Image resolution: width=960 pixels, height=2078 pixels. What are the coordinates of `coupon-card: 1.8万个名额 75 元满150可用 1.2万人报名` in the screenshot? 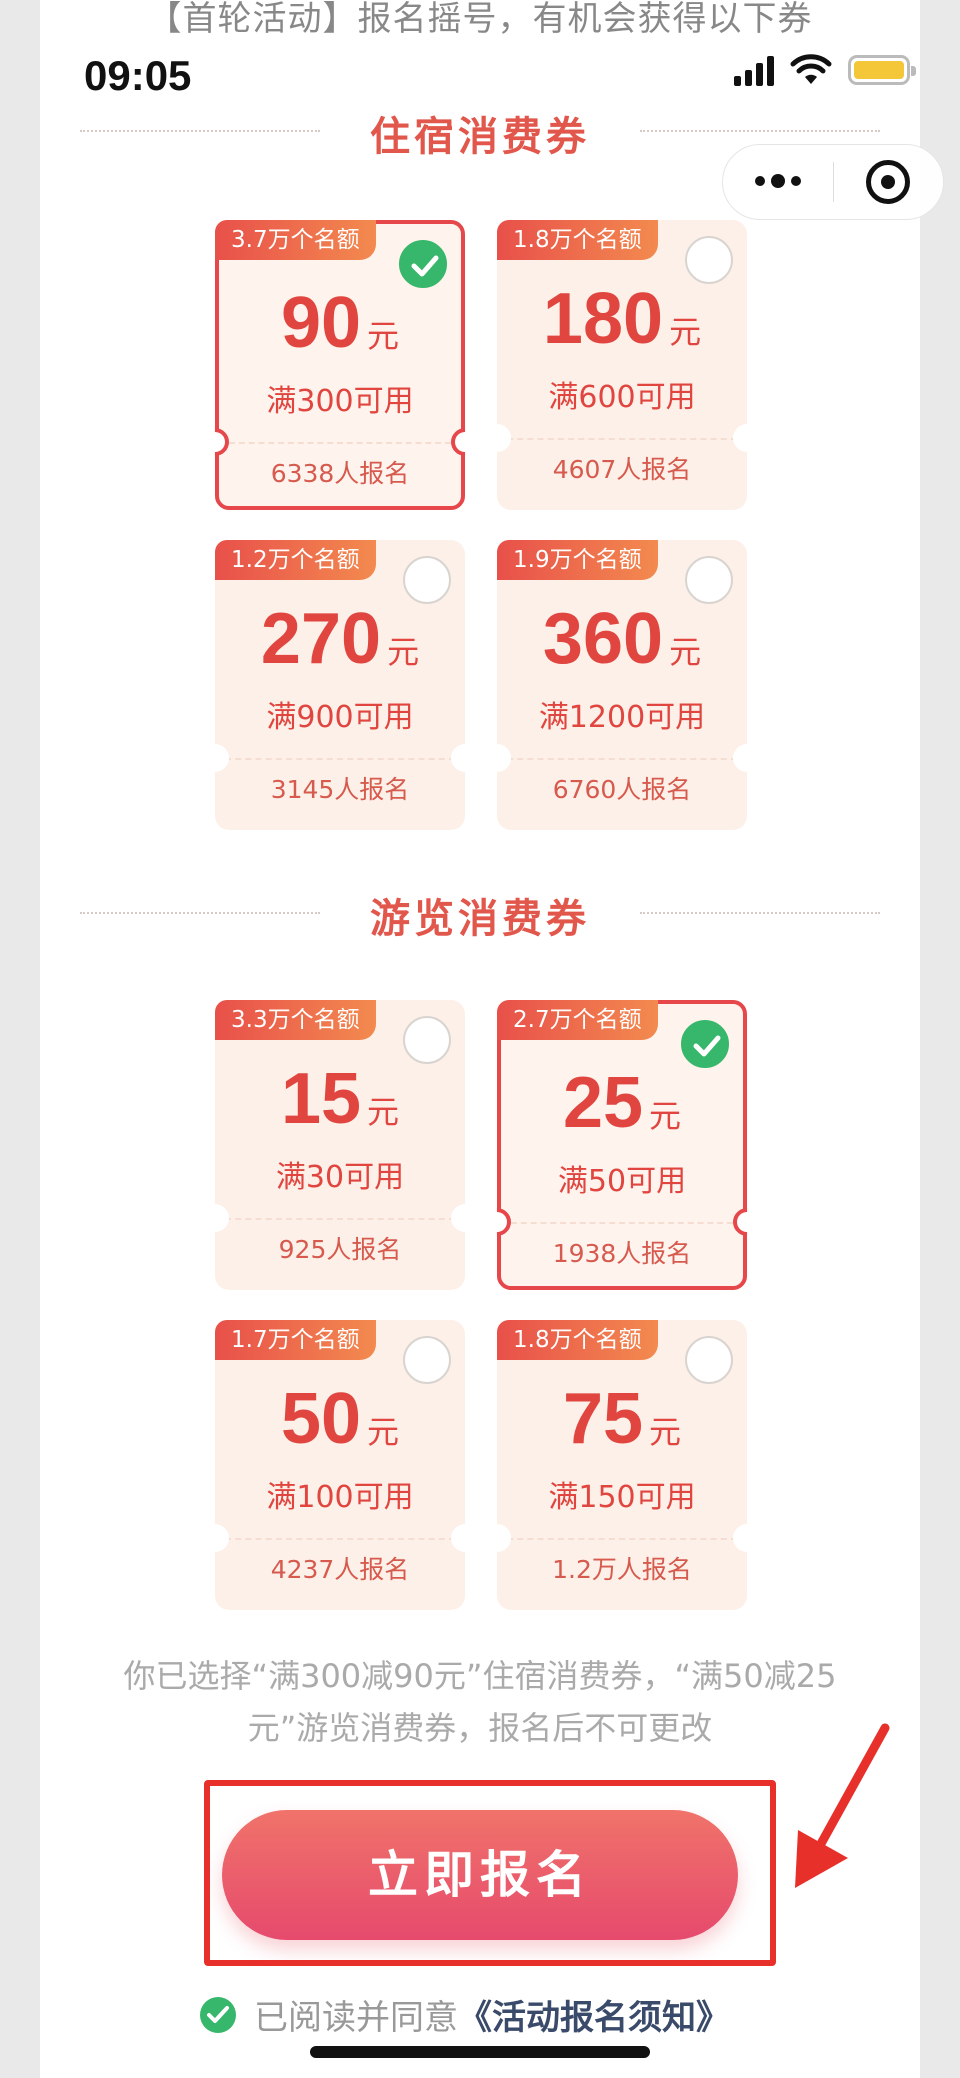 It's located at (622, 1465).